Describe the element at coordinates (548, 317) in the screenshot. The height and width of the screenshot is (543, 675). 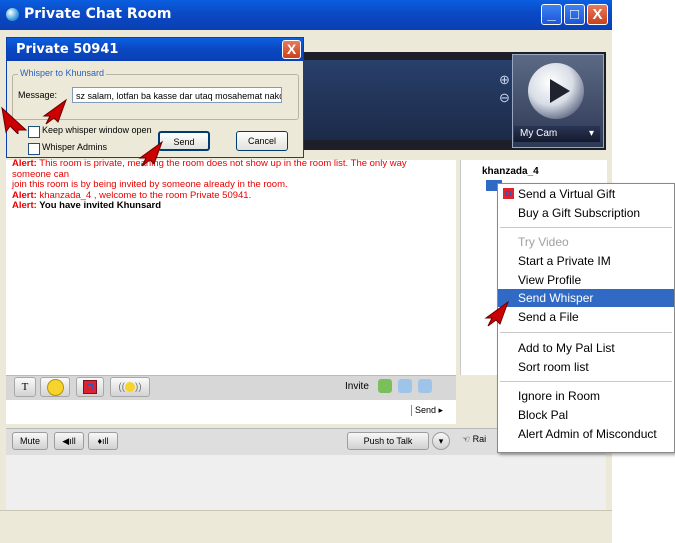
I see `menu-item-send-file: Send a File` at that location.